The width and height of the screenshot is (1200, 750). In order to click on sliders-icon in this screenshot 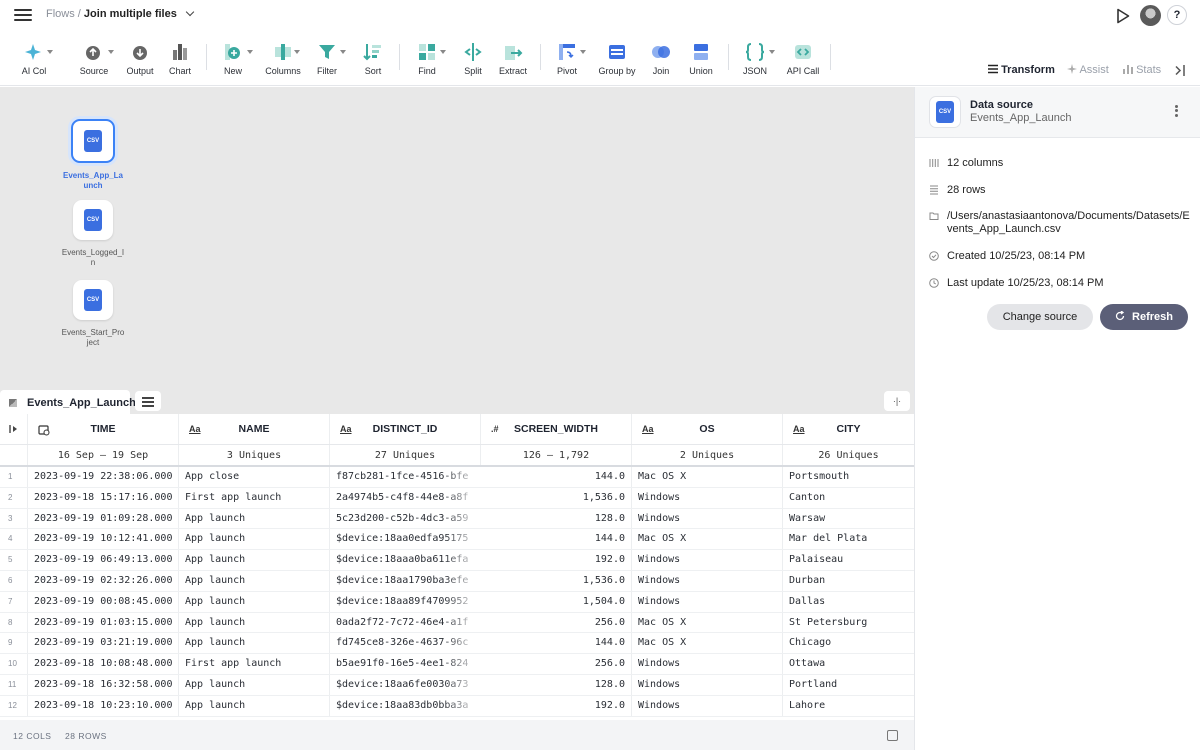, I will do `click(148, 401)`.